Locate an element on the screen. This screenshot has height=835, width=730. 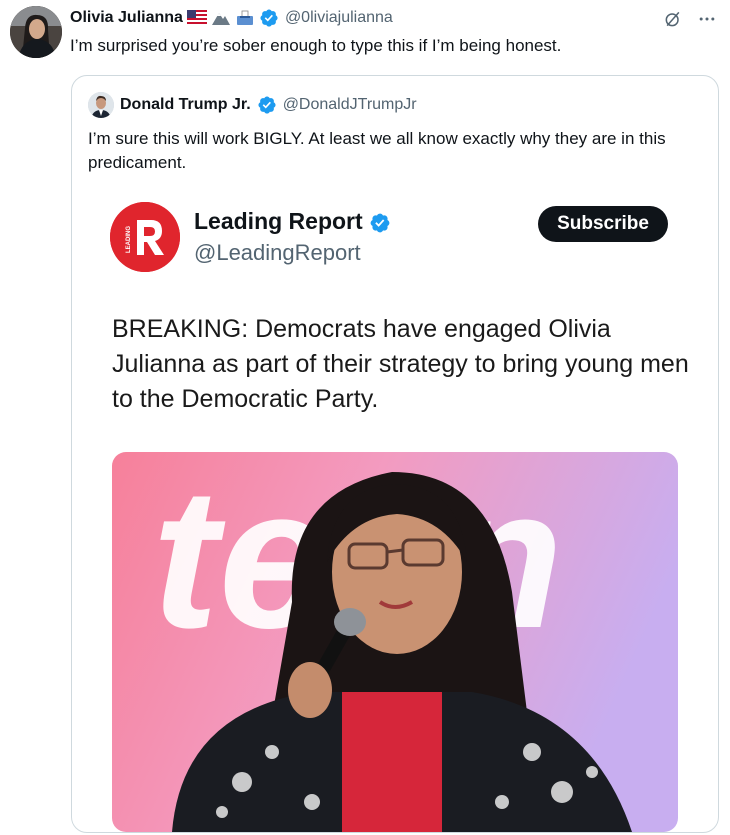
embed-account-handle: @LeadingReport is located at coordinates (277, 252).